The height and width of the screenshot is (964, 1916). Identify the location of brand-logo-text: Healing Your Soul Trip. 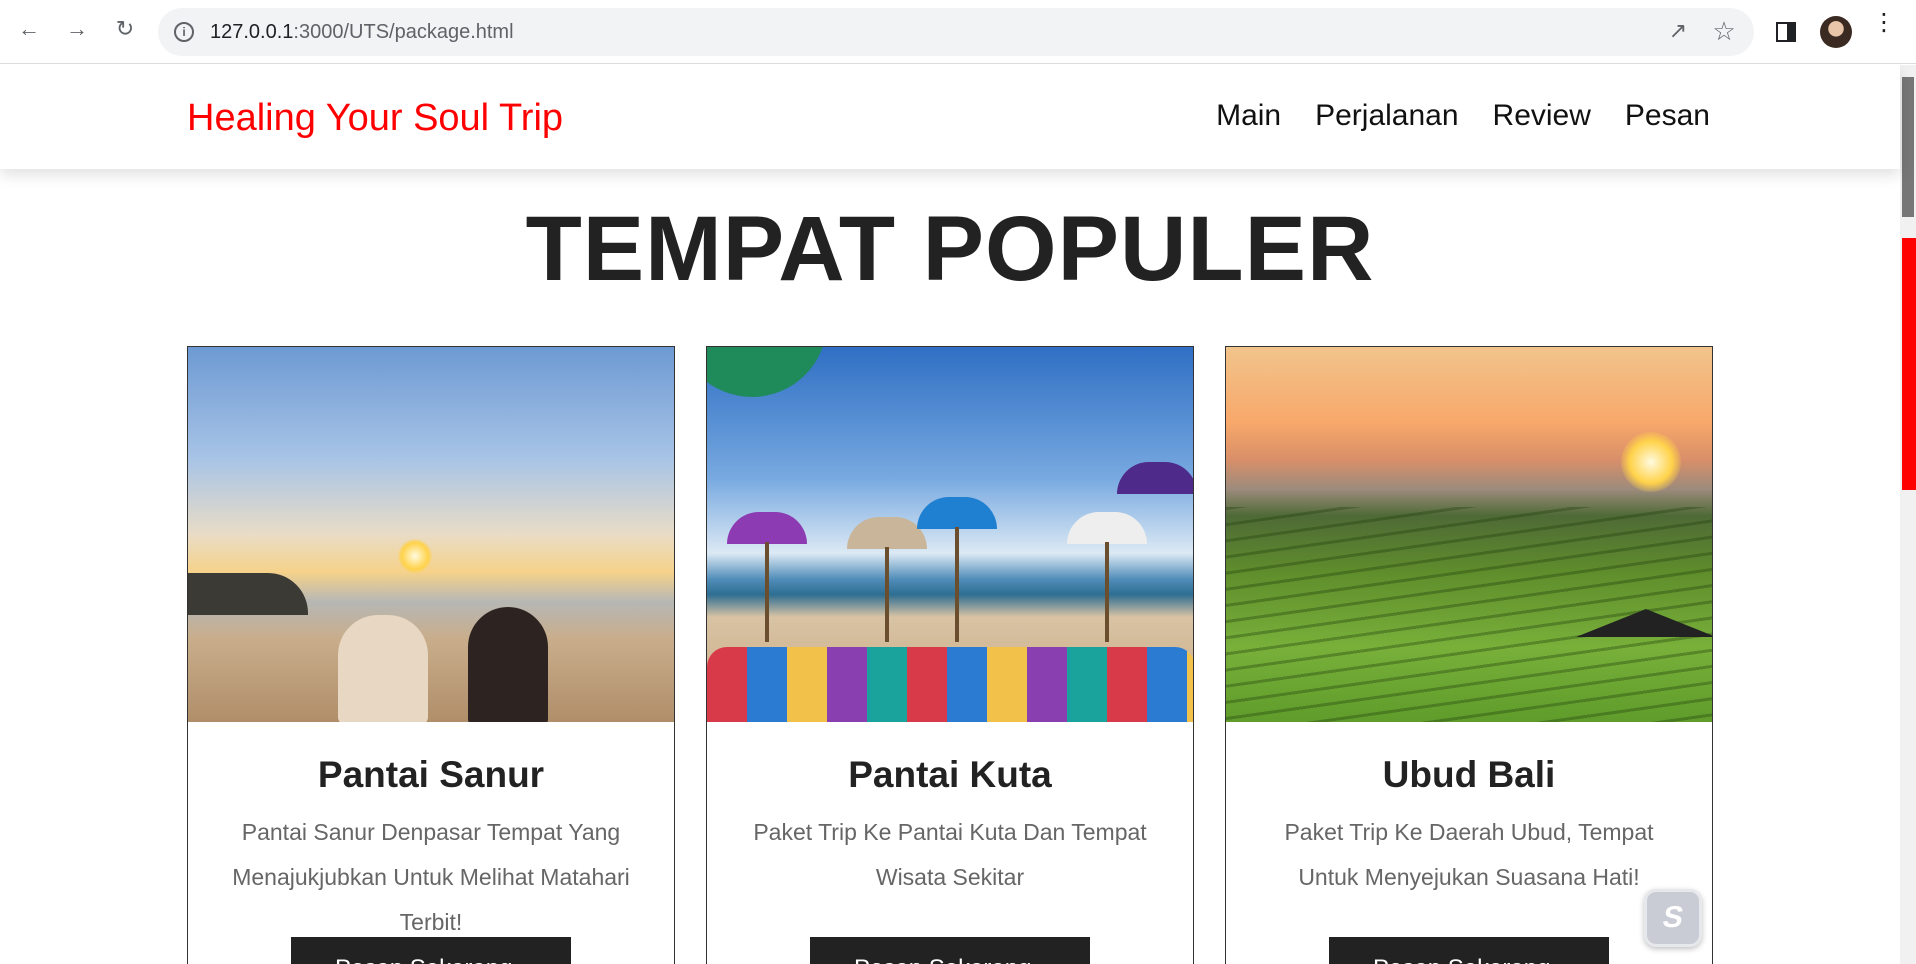
(375, 118).